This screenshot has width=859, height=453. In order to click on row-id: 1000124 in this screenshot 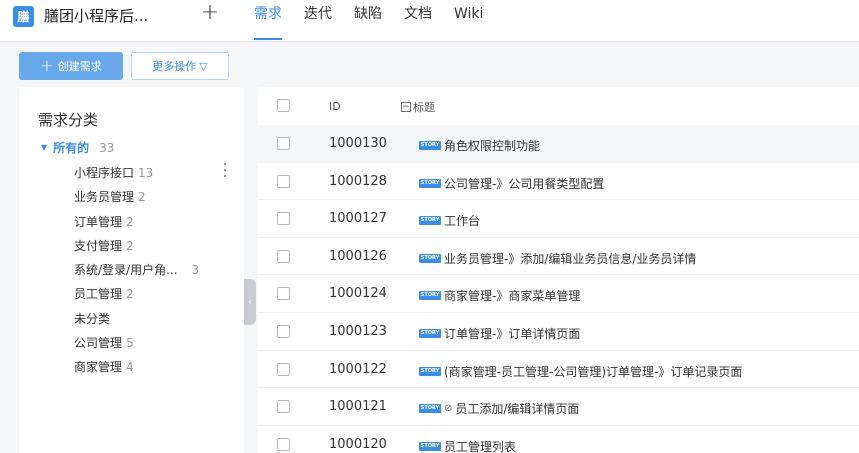, I will do `click(358, 294)`.